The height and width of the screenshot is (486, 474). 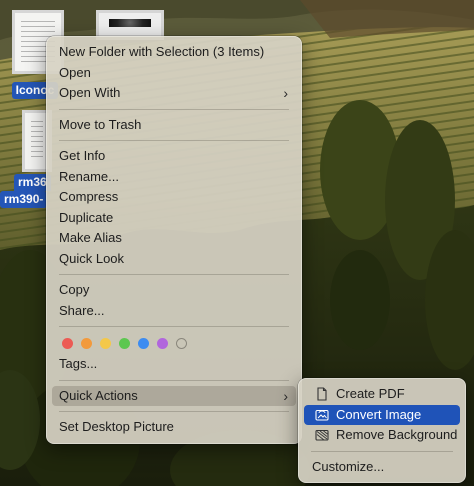 What do you see at coordinates (174, 395) in the screenshot?
I see `menu-item-quick-actions: Quick Actions ›` at bounding box center [174, 395].